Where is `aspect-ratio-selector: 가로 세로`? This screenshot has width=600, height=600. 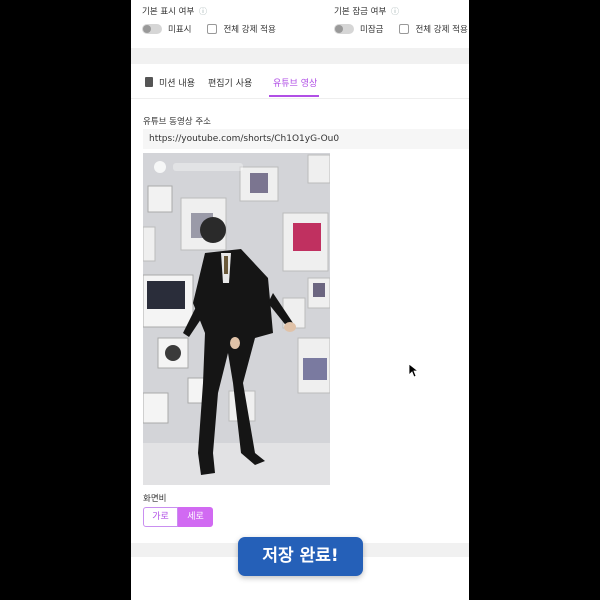
aspect-ratio-selector: 가로 세로 is located at coordinates (178, 517).